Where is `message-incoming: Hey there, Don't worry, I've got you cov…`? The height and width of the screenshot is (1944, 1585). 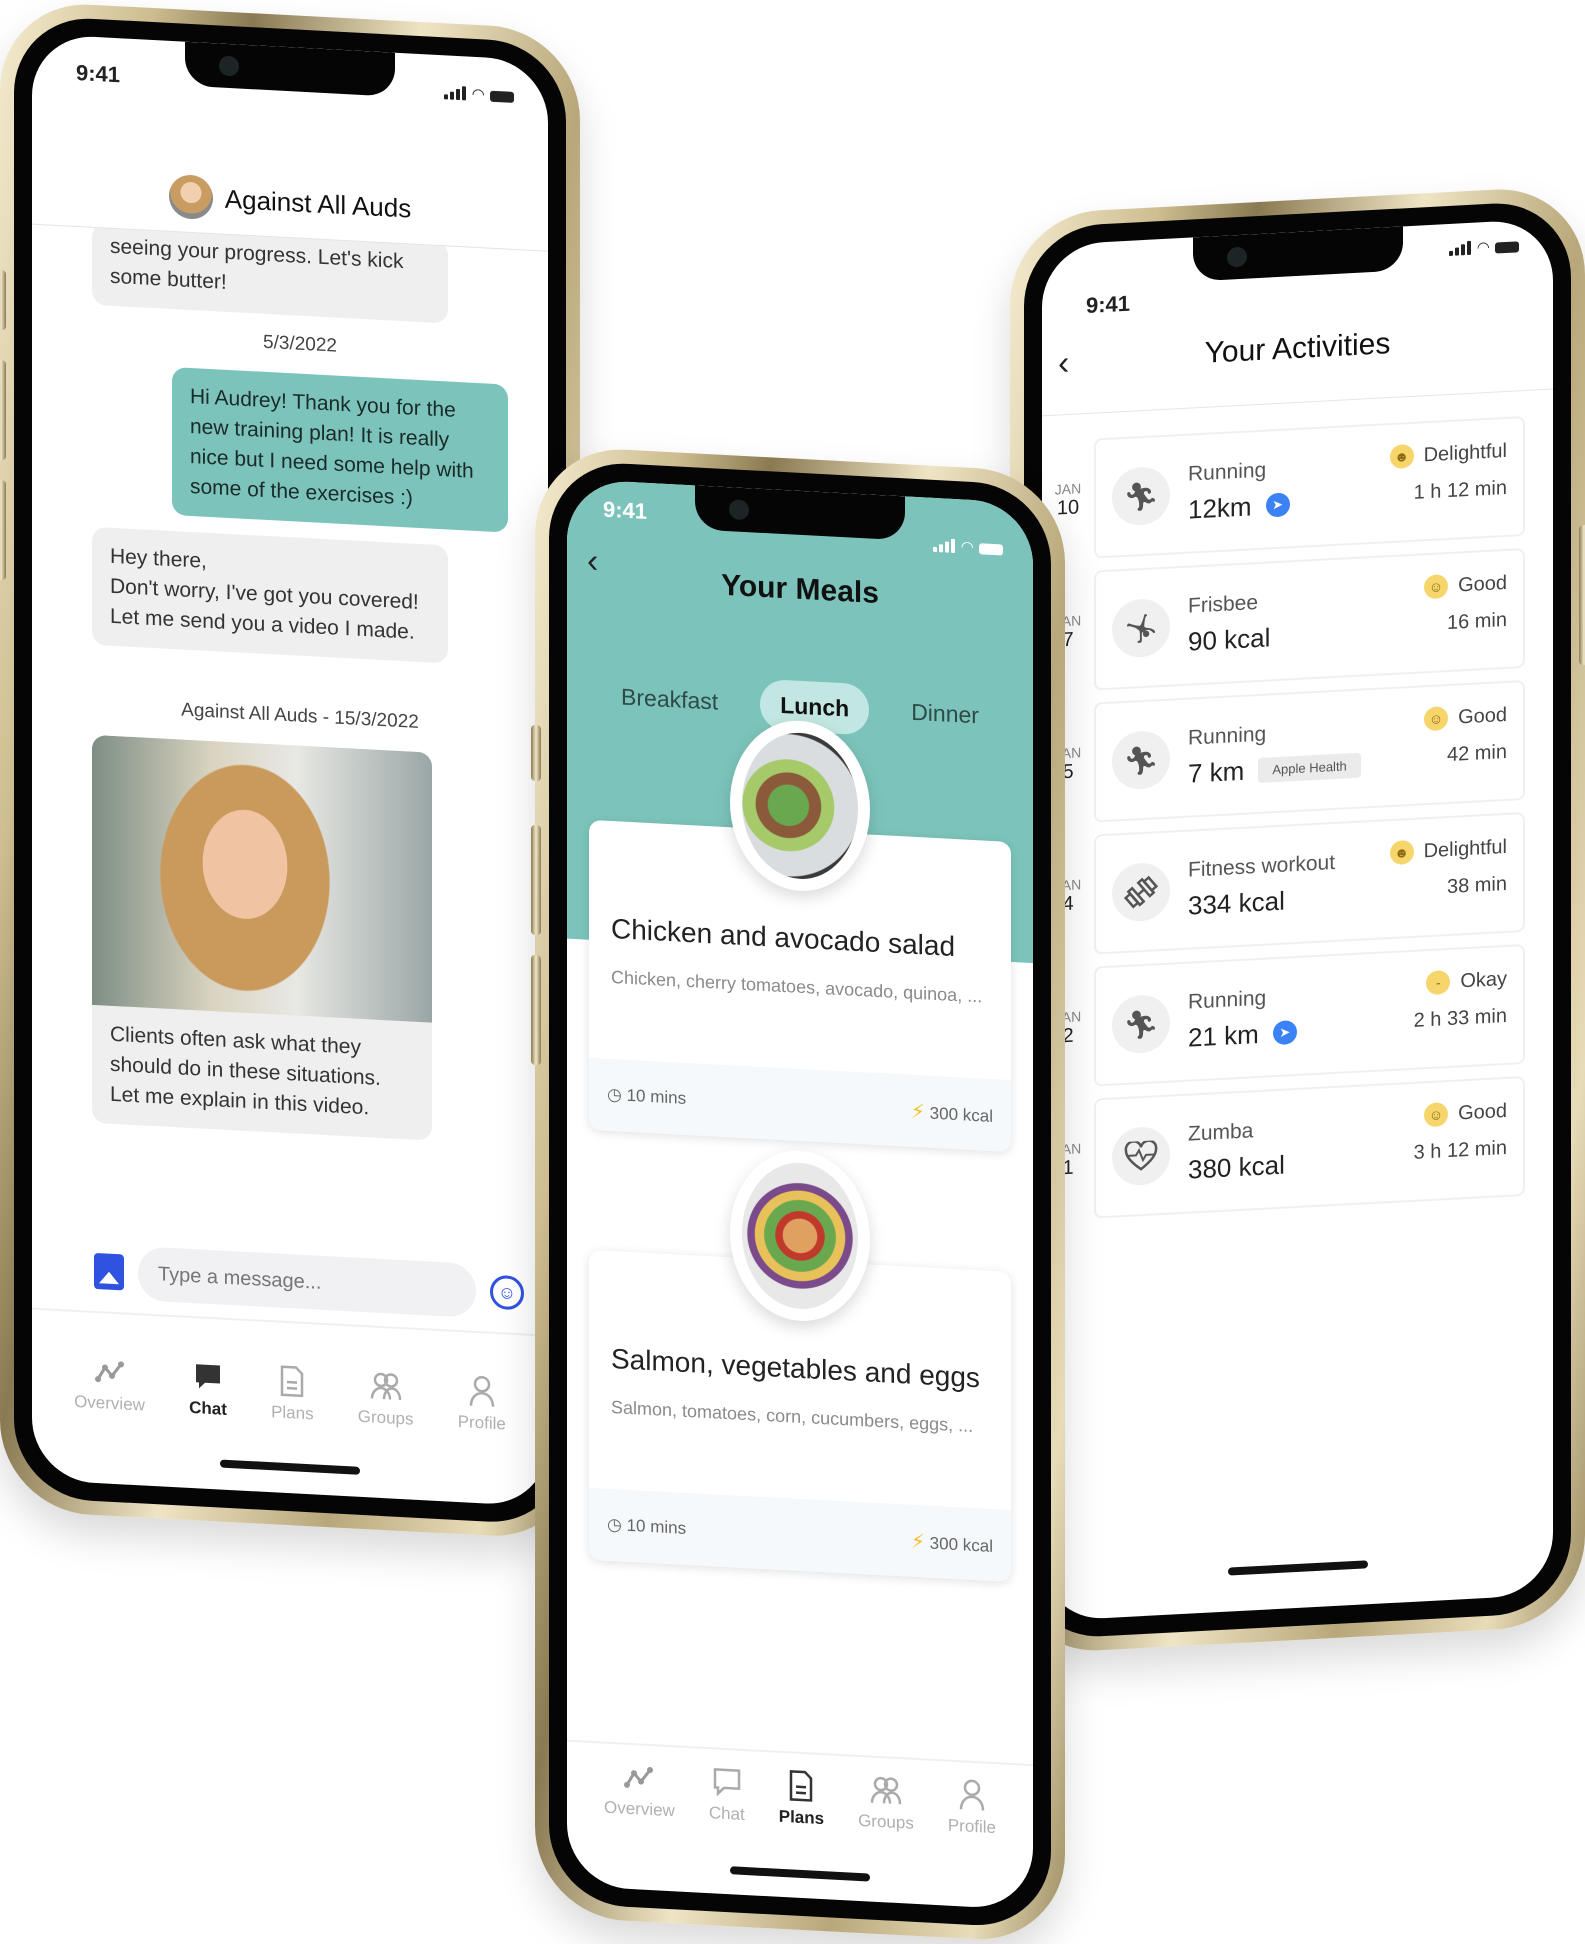 message-incoming: Hey there, Don't worry, I've got you cov… is located at coordinates (270, 595).